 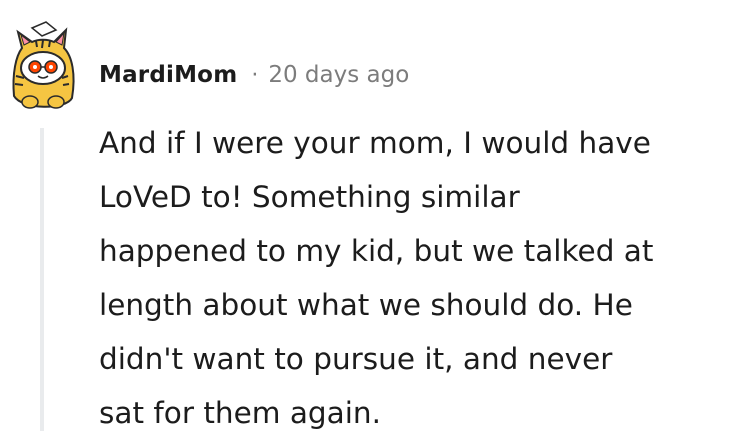 I want to click on comment-meta: MardiMom · 20 days ago, so click(x=254, y=75).